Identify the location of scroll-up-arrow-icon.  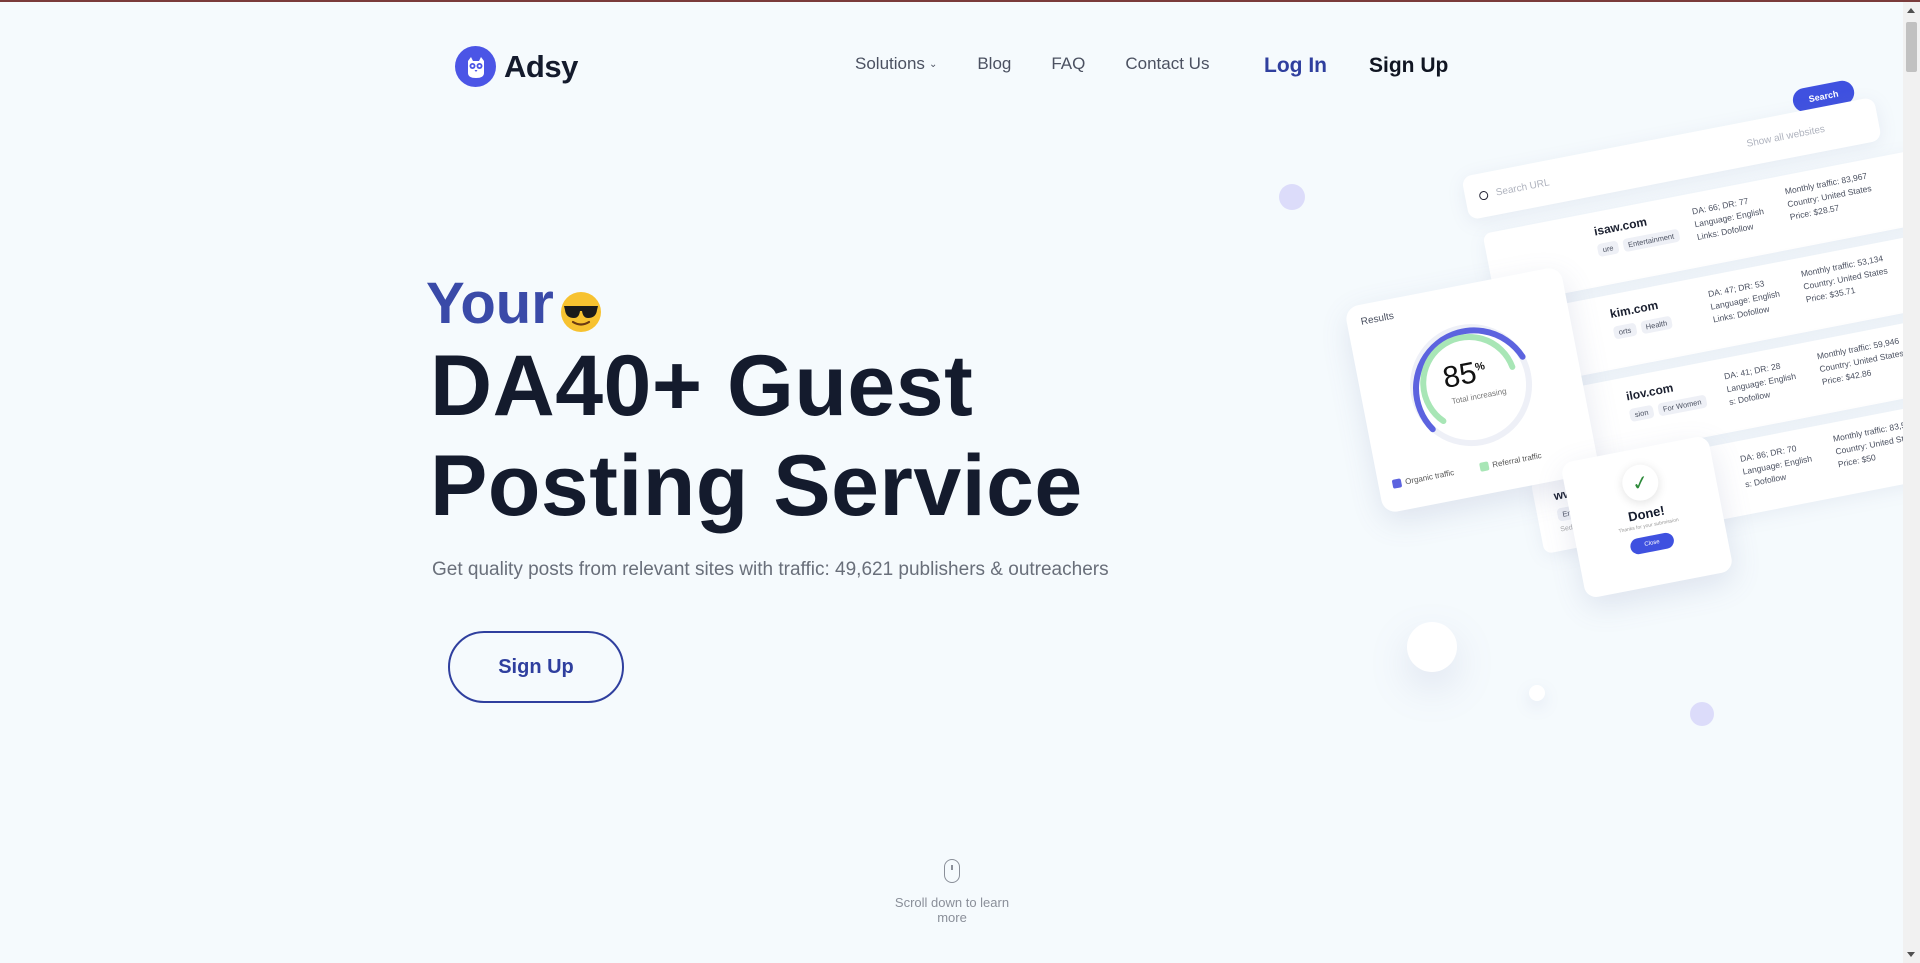
(1911, 10).